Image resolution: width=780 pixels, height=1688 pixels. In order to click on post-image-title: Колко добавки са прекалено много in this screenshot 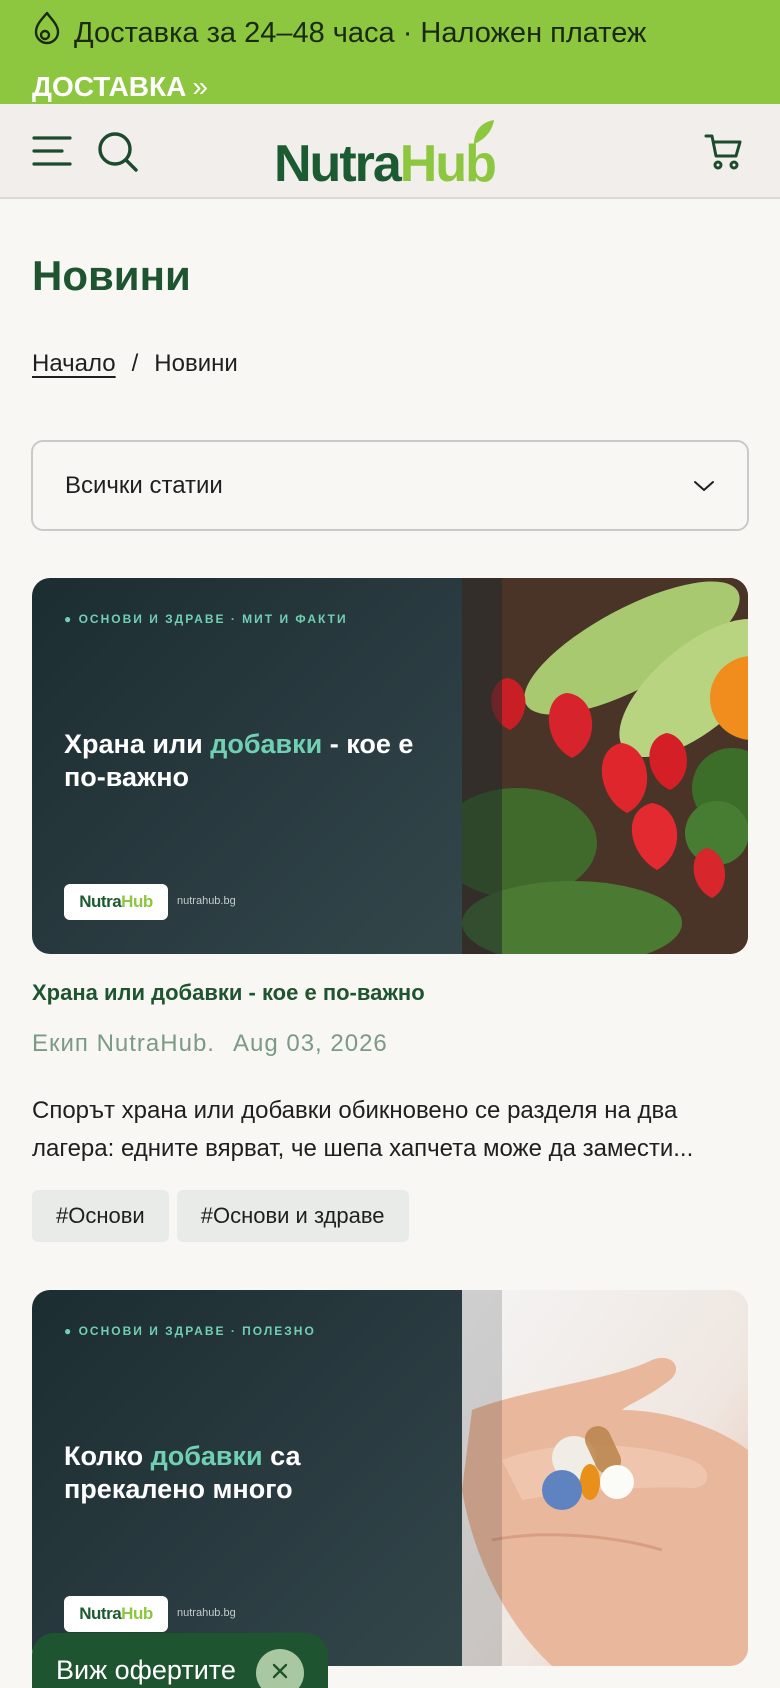, I will do `click(182, 1472)`.